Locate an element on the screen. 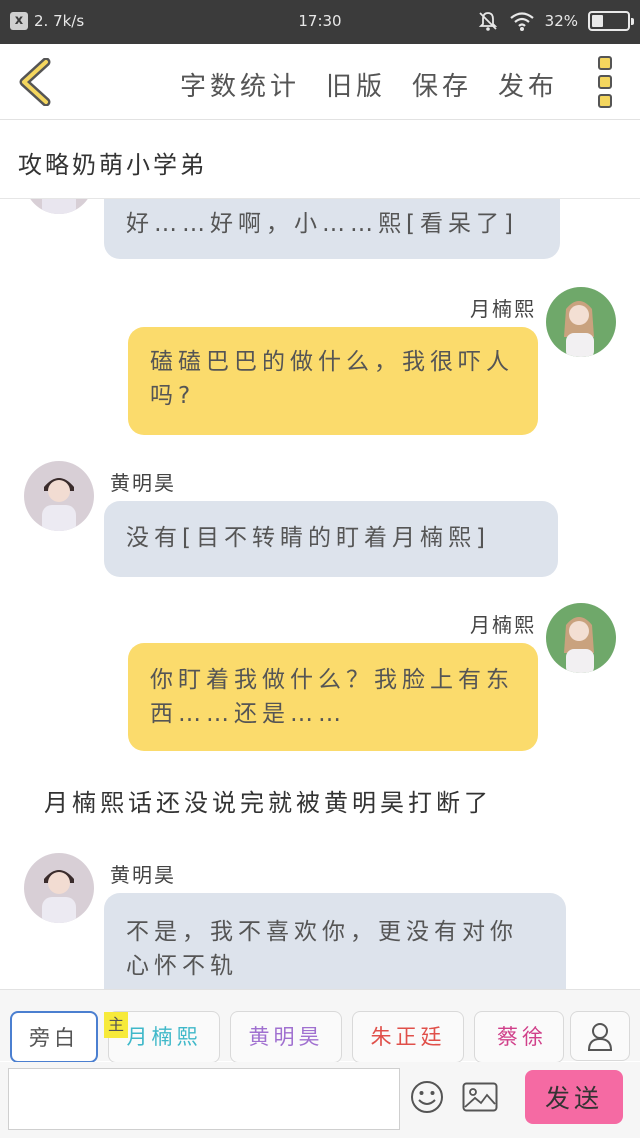 The width and height of the screenshot is (640, 1138). message-bubble: 好……好啊，小……熙[看呆了] is located at coordinates (332, 229).